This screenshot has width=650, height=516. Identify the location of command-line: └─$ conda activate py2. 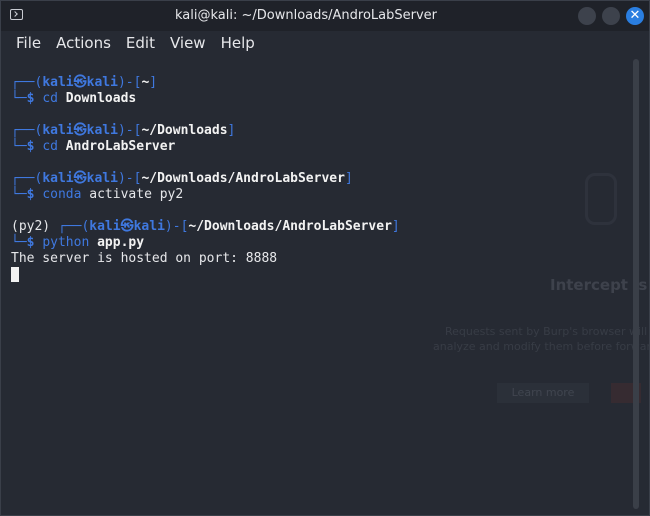
(97, 194).